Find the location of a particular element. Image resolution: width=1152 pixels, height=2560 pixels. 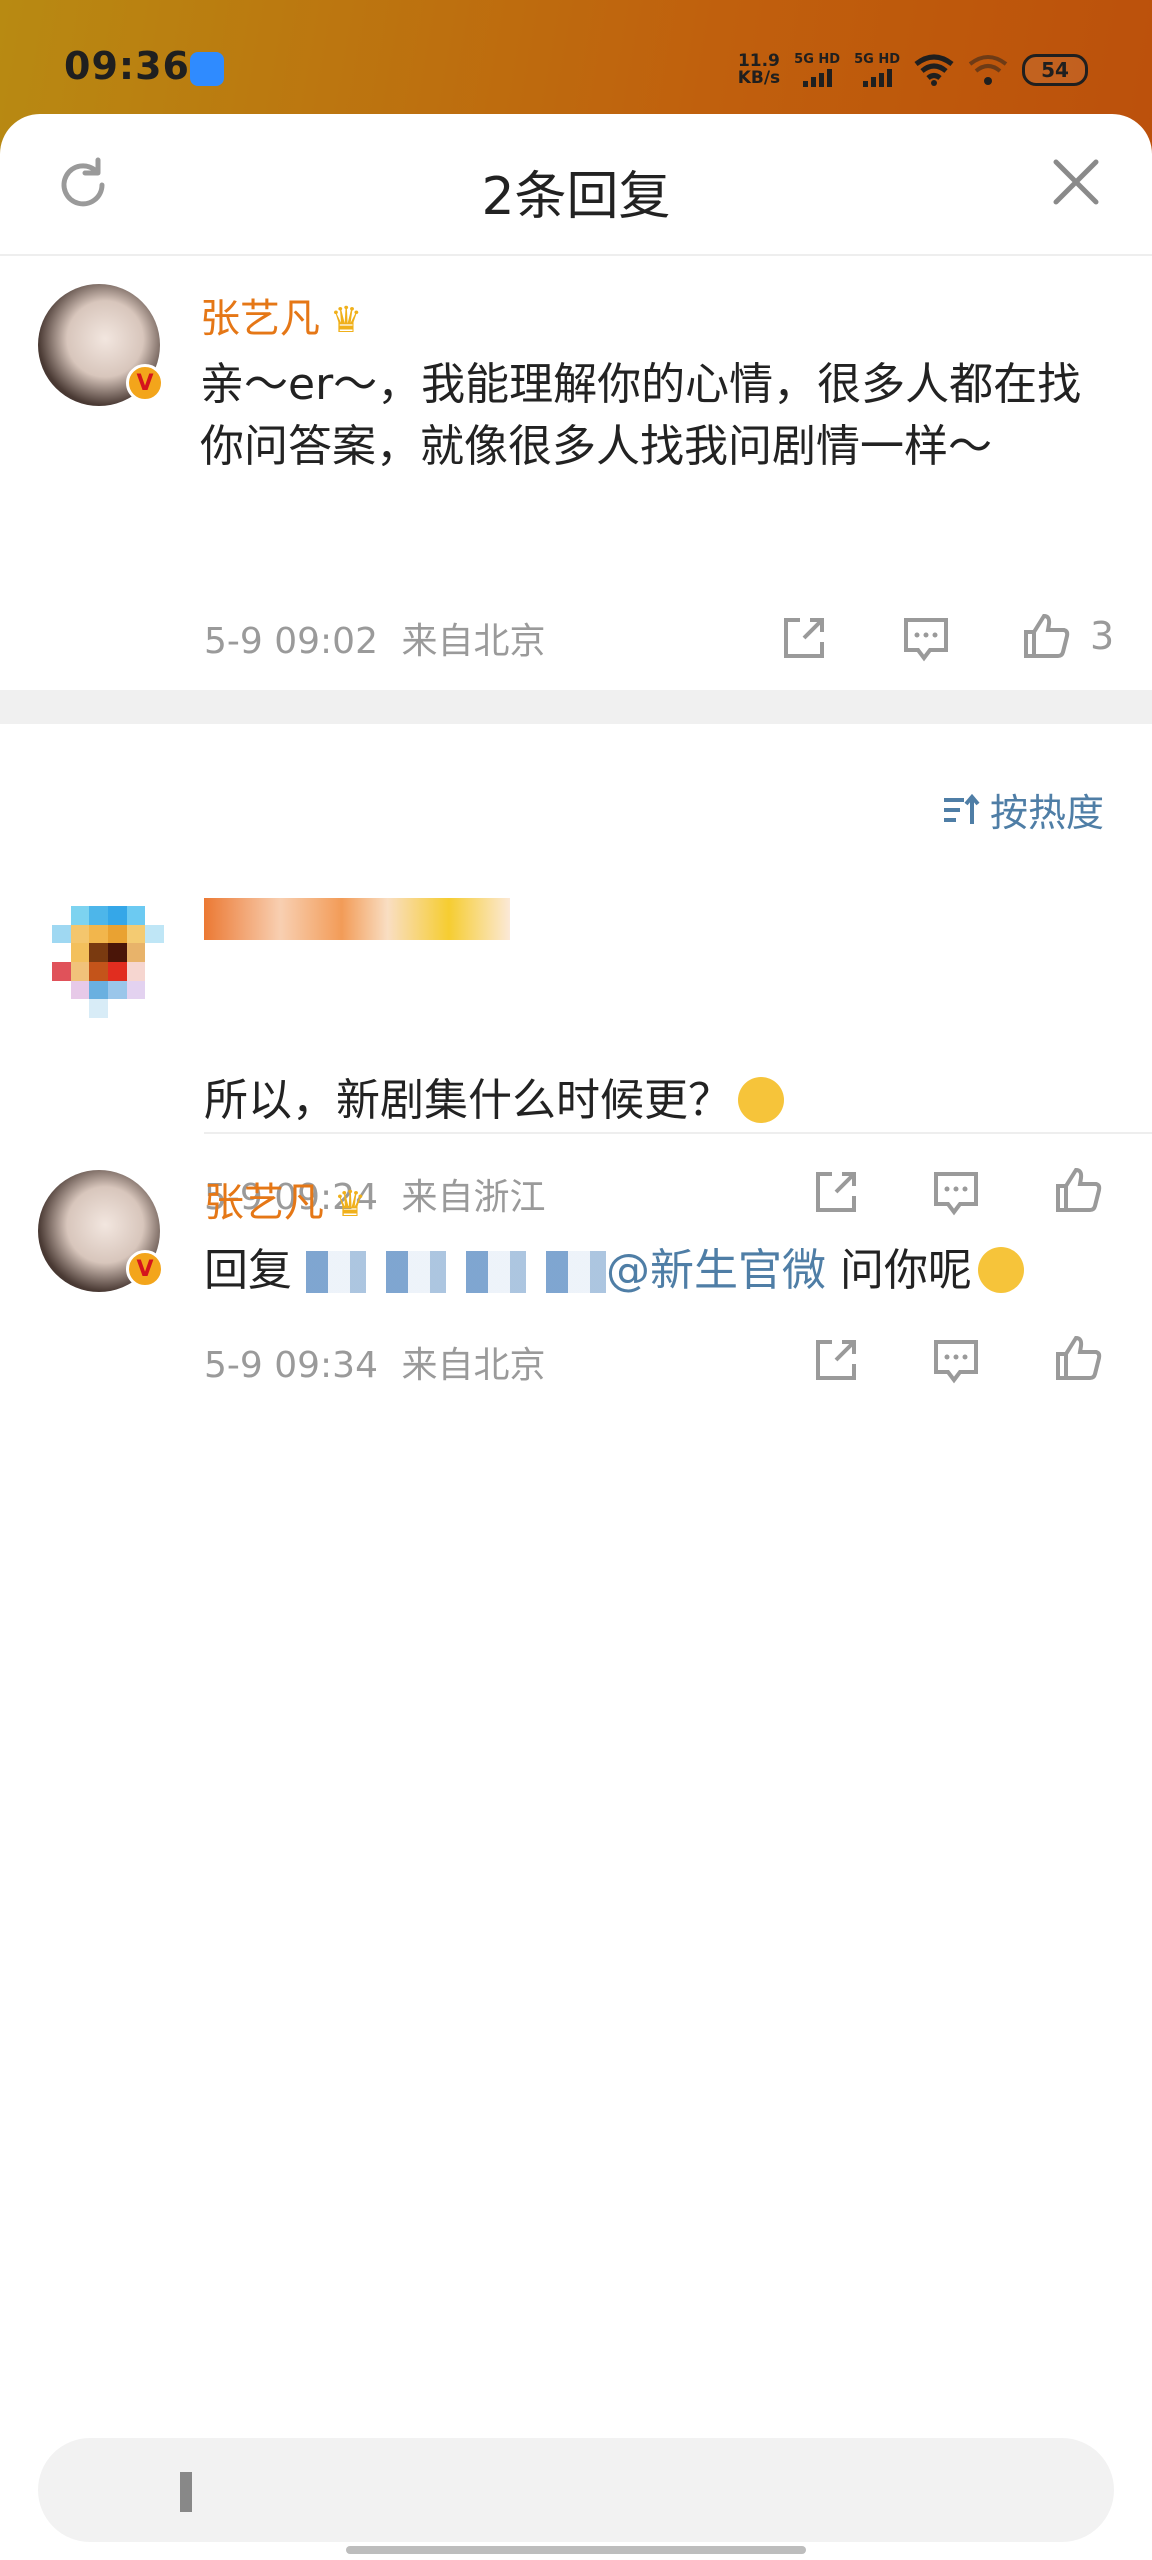

hotspot-icon is located at coordinates (988, 70).